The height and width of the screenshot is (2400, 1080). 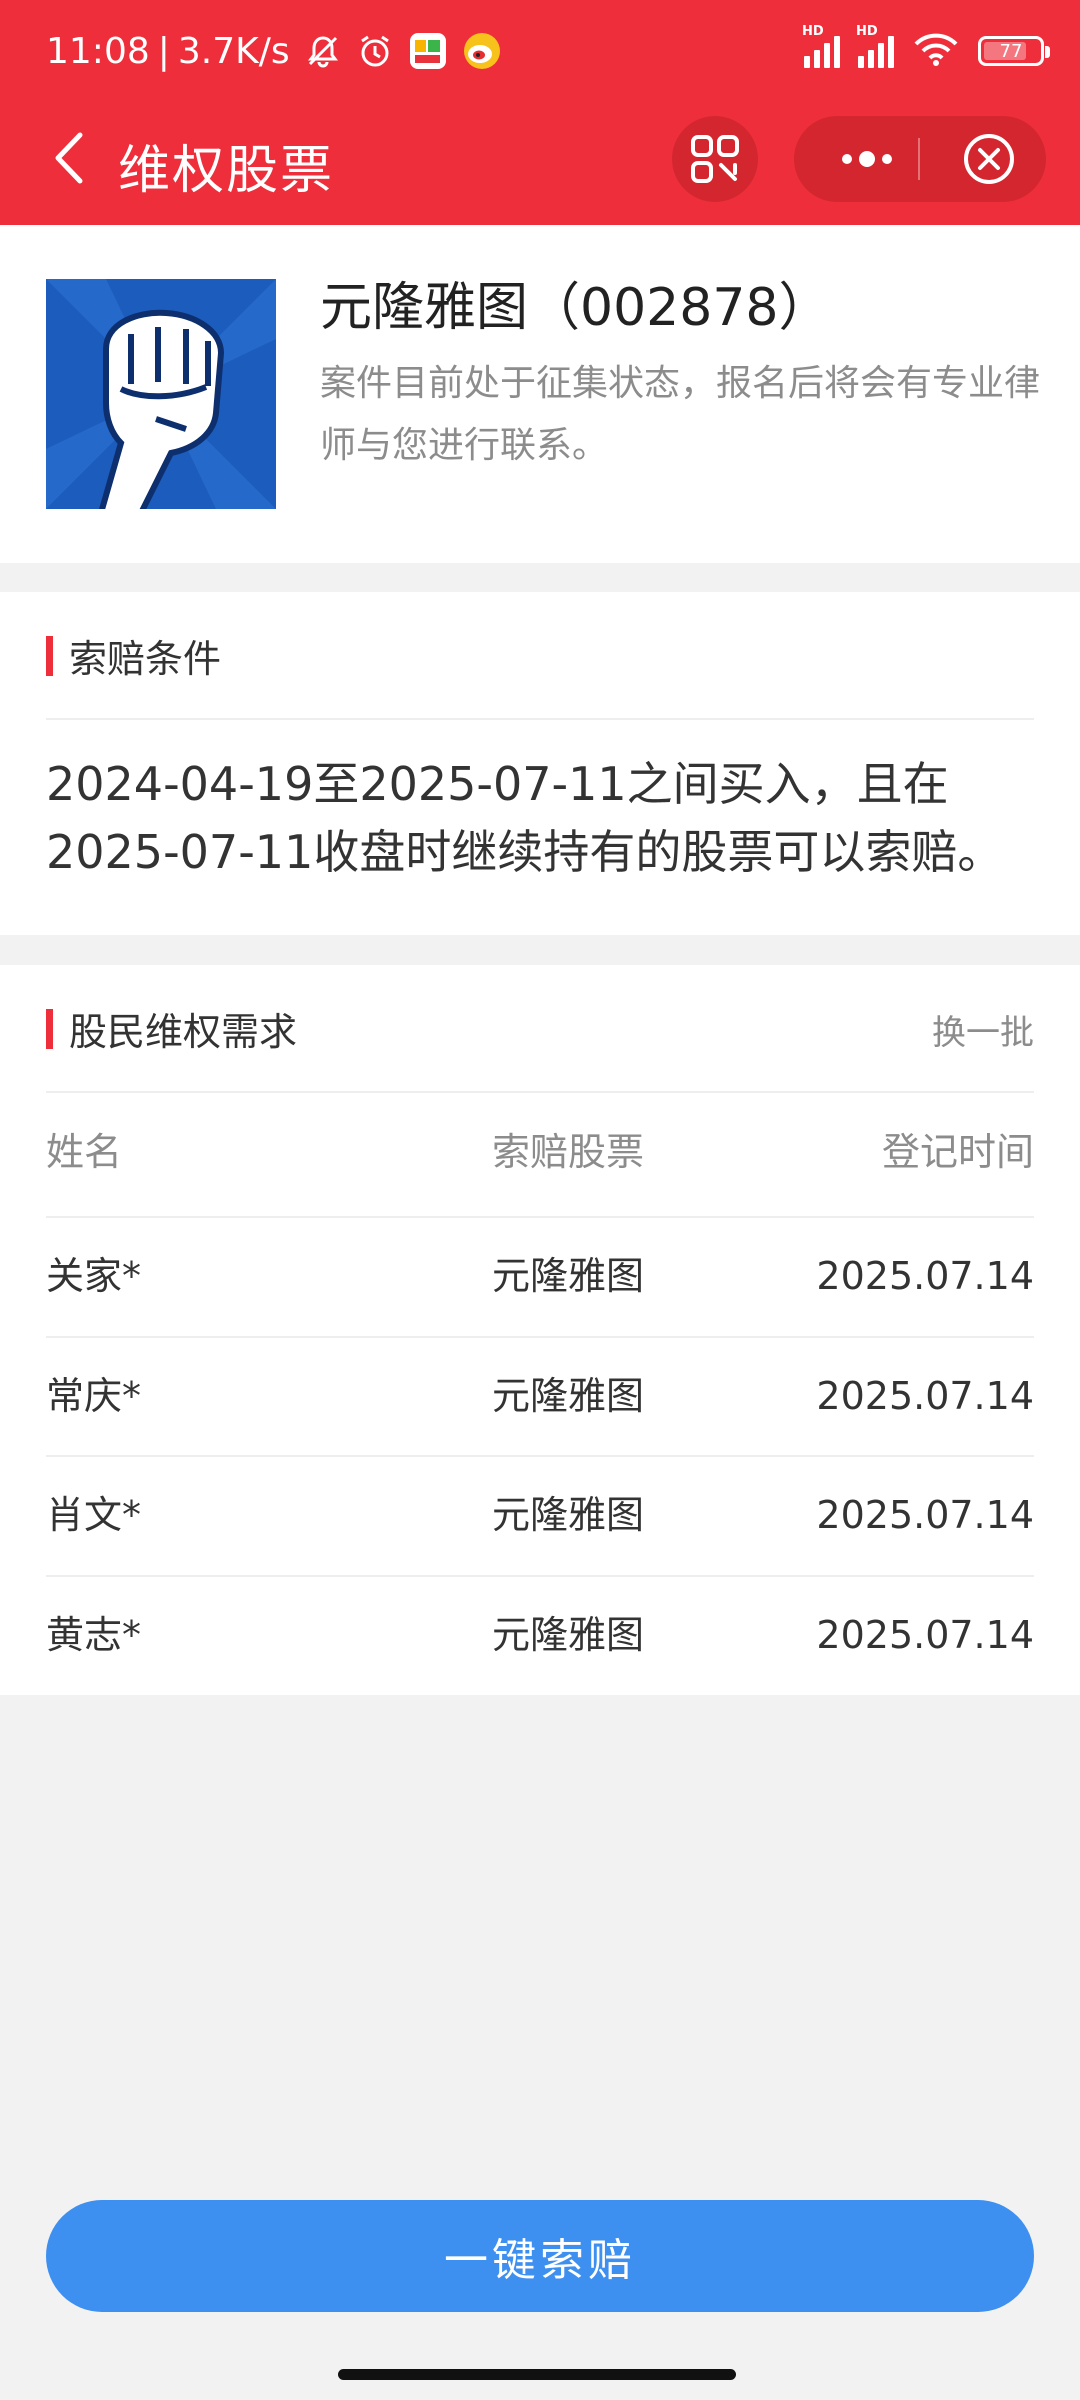 What do you see at coordinates (1011, 51) in the screenshot?
I see `battery-level: 77` at bounding box center [1011, 51].